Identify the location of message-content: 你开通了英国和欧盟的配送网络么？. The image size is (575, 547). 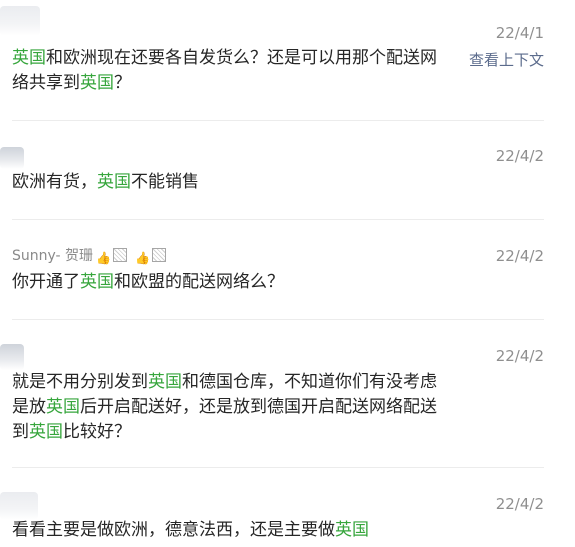
(232, 282).